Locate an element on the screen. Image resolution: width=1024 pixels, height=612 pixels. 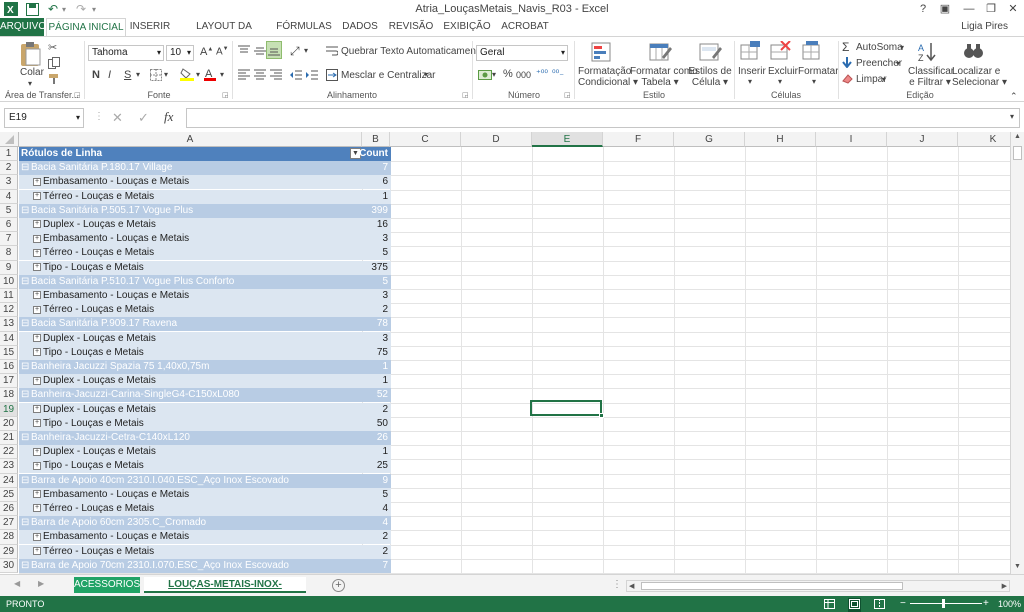
restore-button: ❐ is located at coordinates (991, 9).